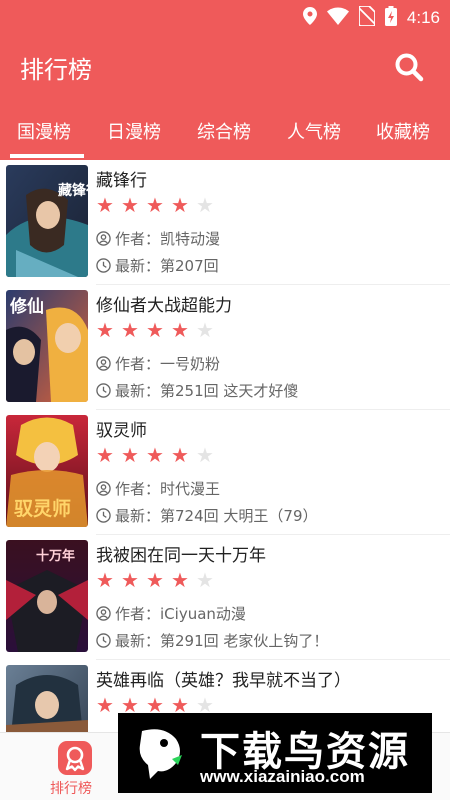 This screenshot has height=800, width=450. I want to click on comic-title: 驭灵师, so click(121, 428).